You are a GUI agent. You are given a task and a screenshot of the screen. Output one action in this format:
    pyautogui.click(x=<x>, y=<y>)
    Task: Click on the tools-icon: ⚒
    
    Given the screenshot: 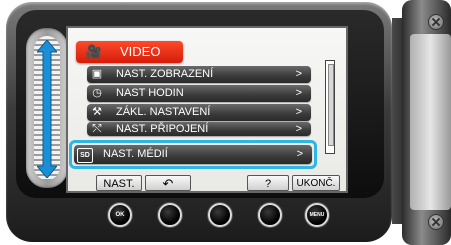 What is the action you would take?
    pyautogui.click(x=97, y=112)
    